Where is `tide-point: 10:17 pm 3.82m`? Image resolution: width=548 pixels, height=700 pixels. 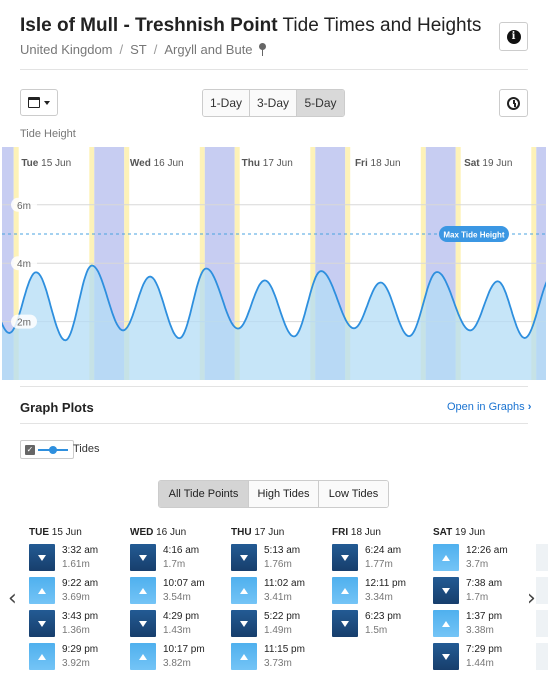
tide-point: 10:17 pm 3.82m is located at coordinates (177, 657).